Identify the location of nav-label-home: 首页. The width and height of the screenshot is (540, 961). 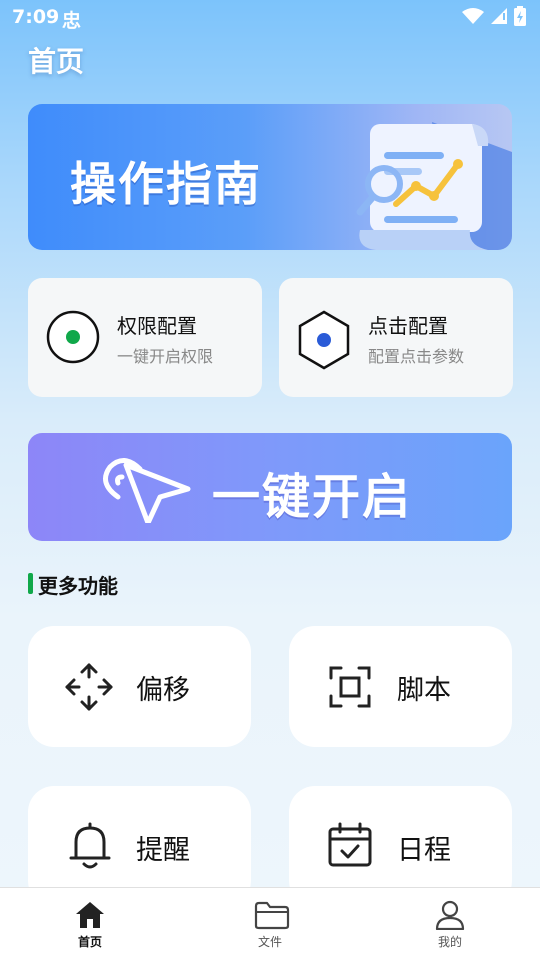
(89, 942).